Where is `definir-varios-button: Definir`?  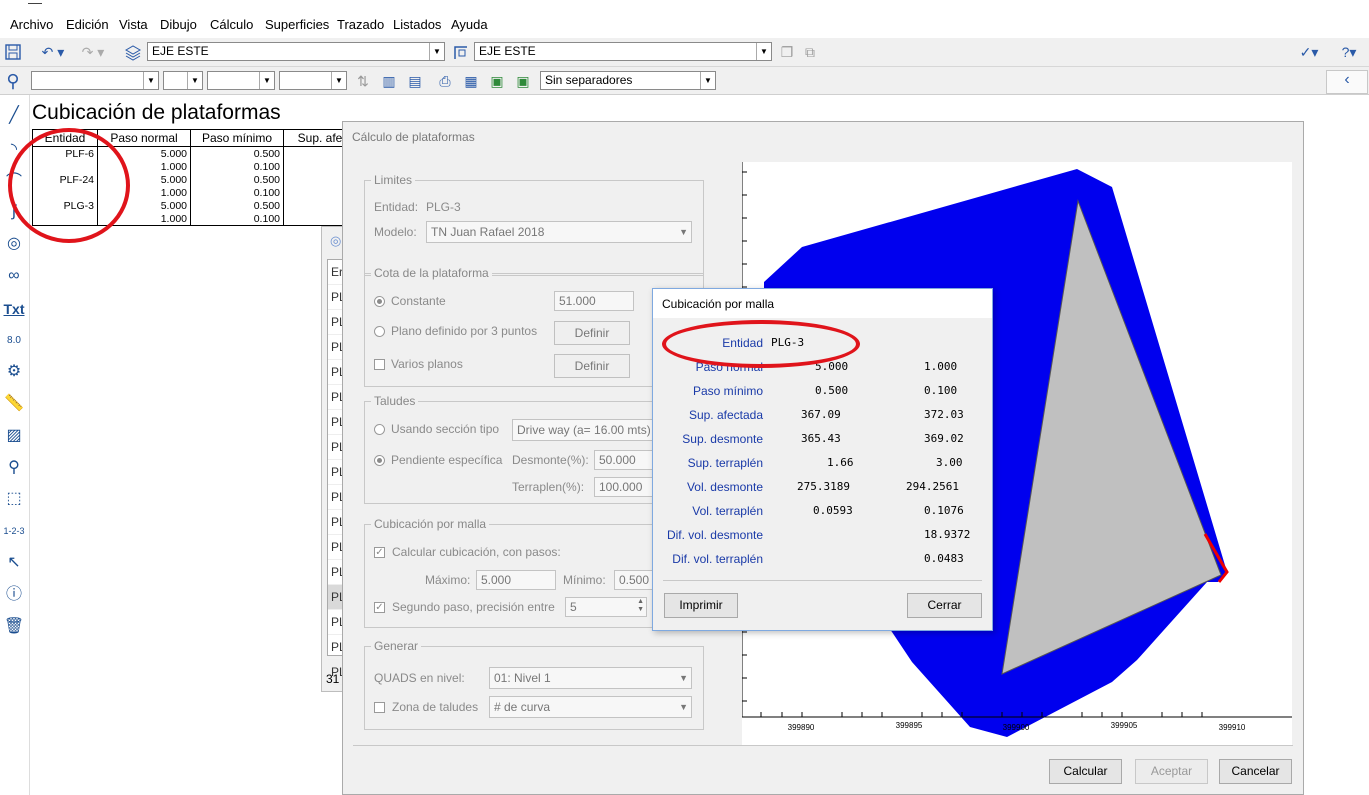
definir-varios-button: Definir is located at coordinates (592, 366).